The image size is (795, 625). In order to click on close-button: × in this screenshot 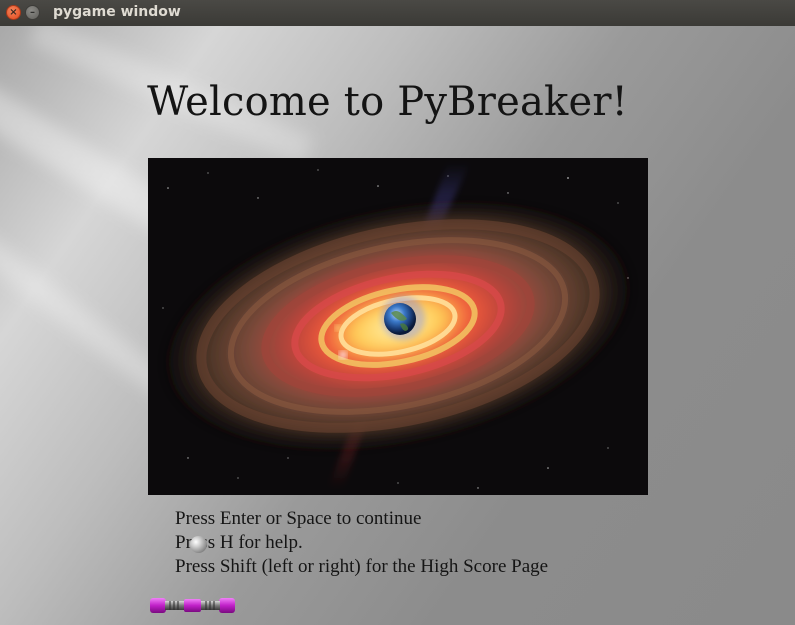, I will do `click(13, 12)`.